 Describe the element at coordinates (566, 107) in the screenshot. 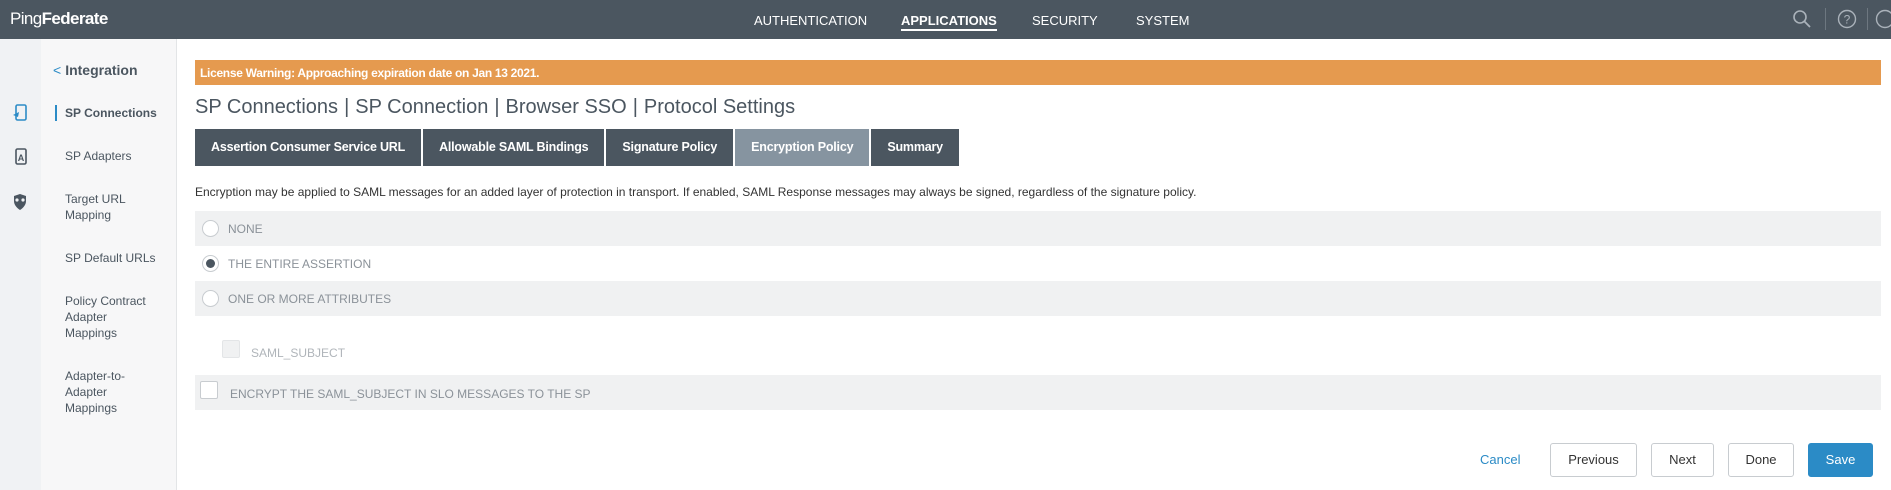

I see `breadcrumb-item: Browser SSO` at that location.